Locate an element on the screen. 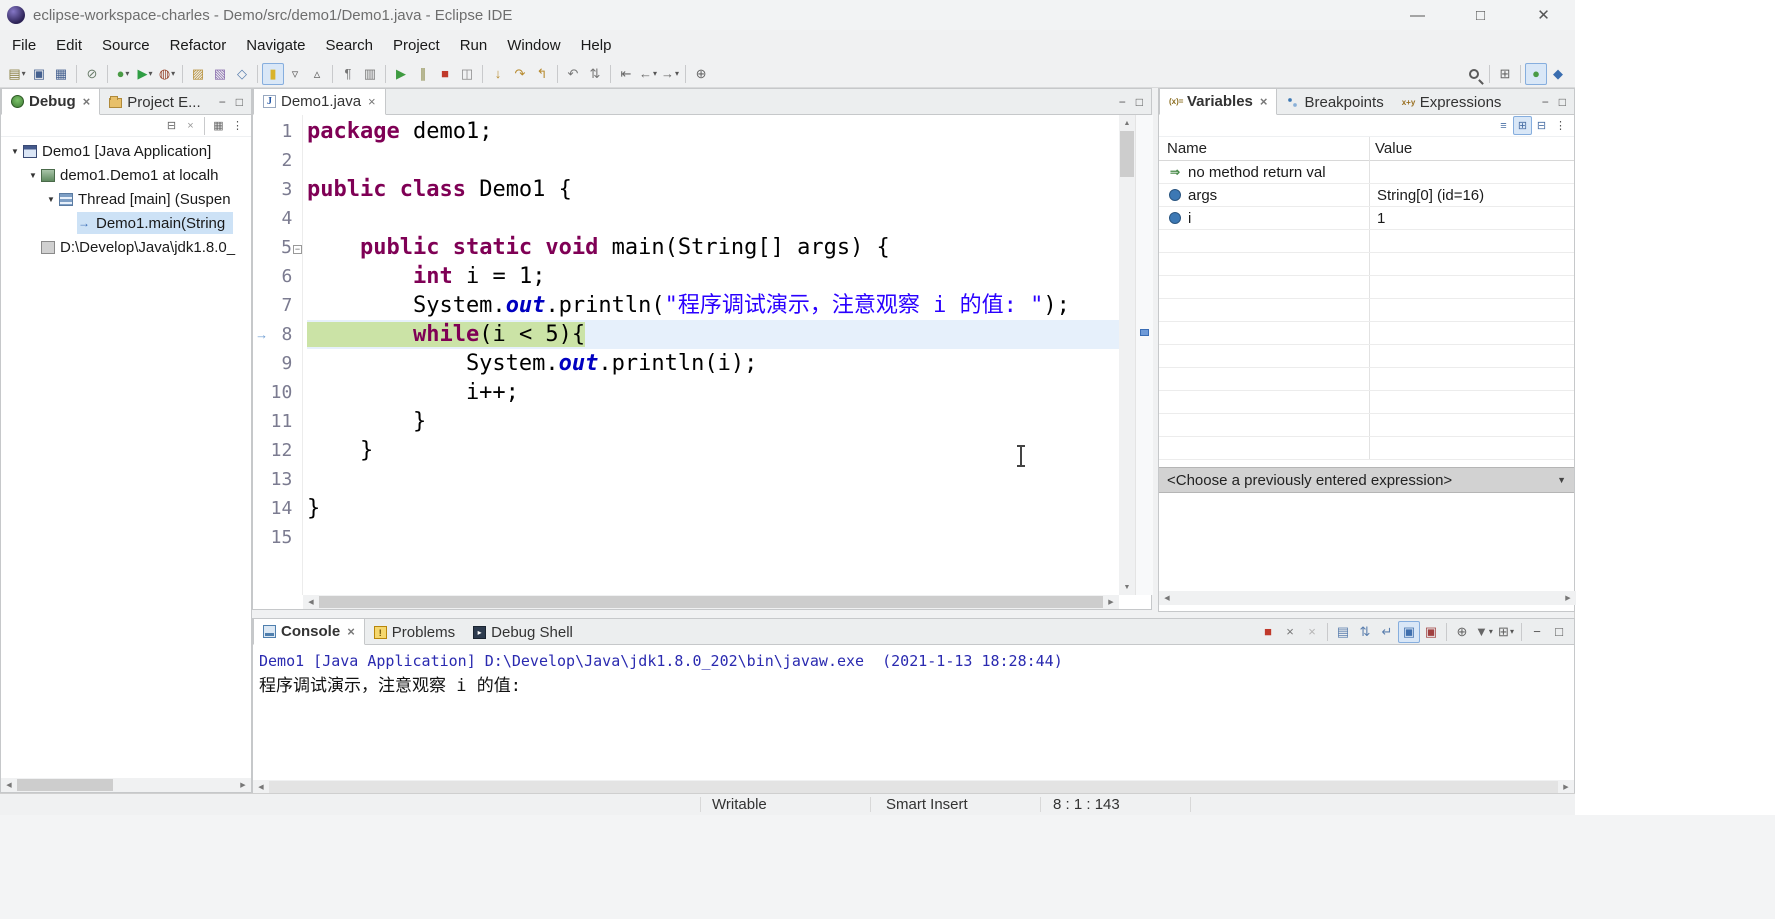 The image size is (1775, 919). gutter-row: 15 is located at coordinates (277, 537).